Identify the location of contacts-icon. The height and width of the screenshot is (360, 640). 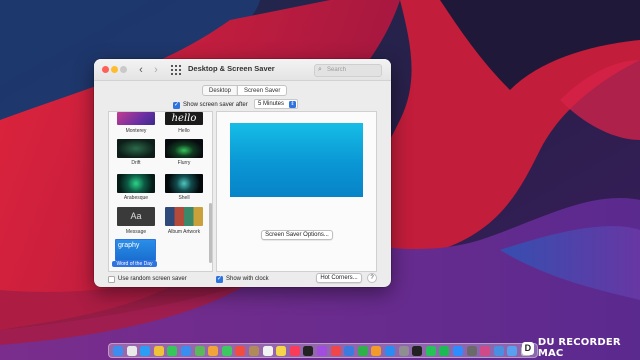
(254, 351).